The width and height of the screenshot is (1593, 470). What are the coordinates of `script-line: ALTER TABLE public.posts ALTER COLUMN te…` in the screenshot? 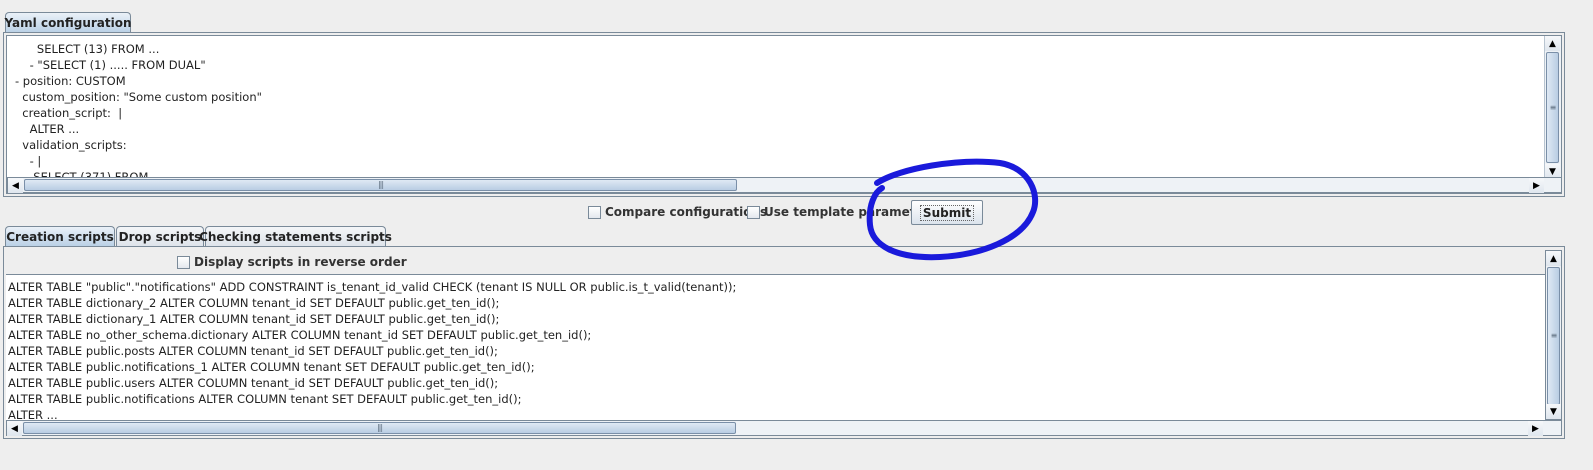 It's located at (253, 351).